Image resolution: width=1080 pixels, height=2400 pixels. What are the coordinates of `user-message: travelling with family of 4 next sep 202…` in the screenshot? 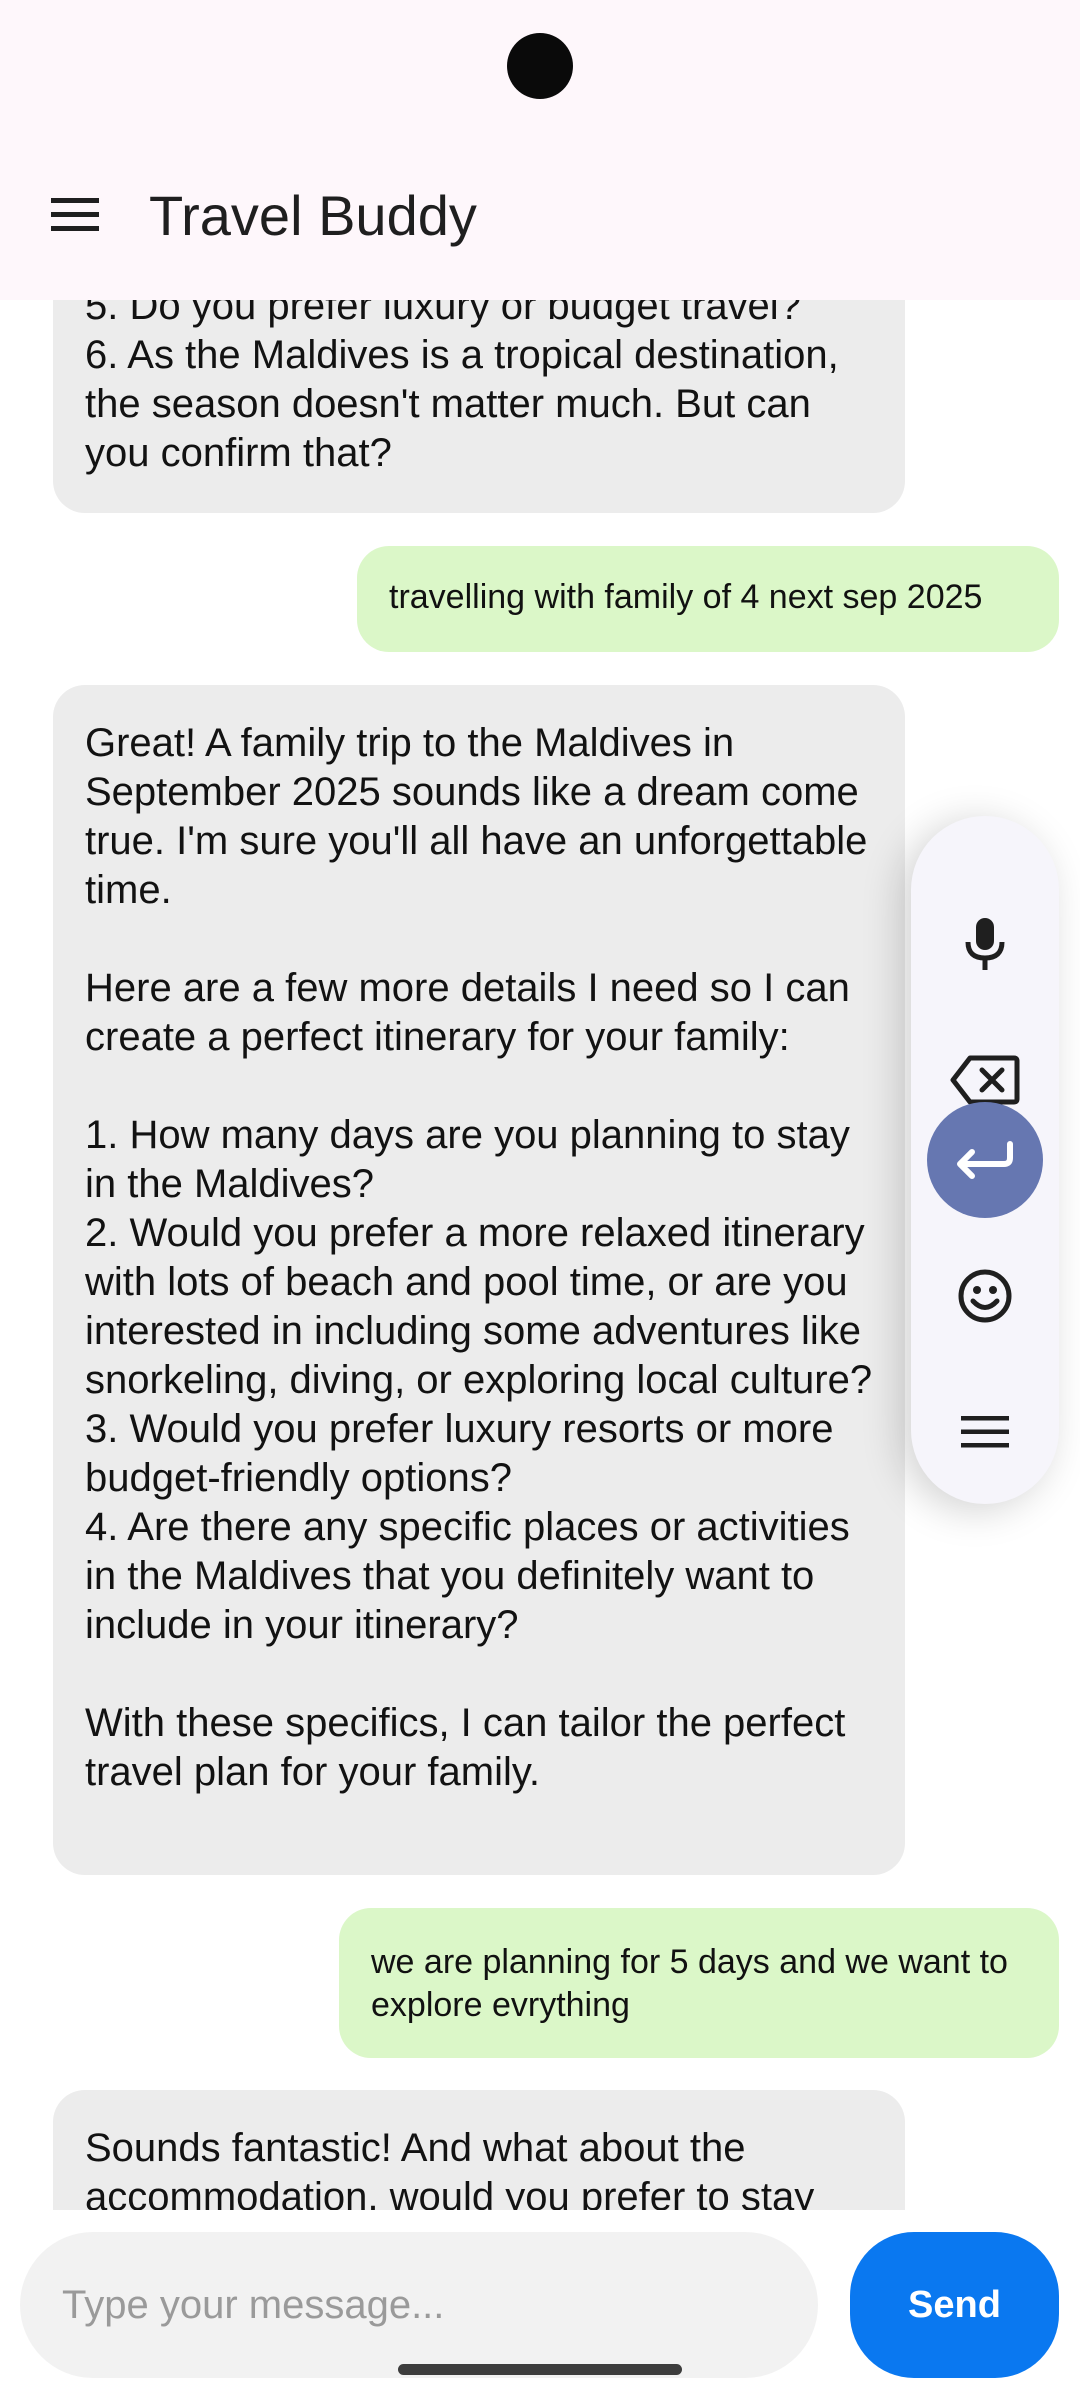 It's located at (708, 599).